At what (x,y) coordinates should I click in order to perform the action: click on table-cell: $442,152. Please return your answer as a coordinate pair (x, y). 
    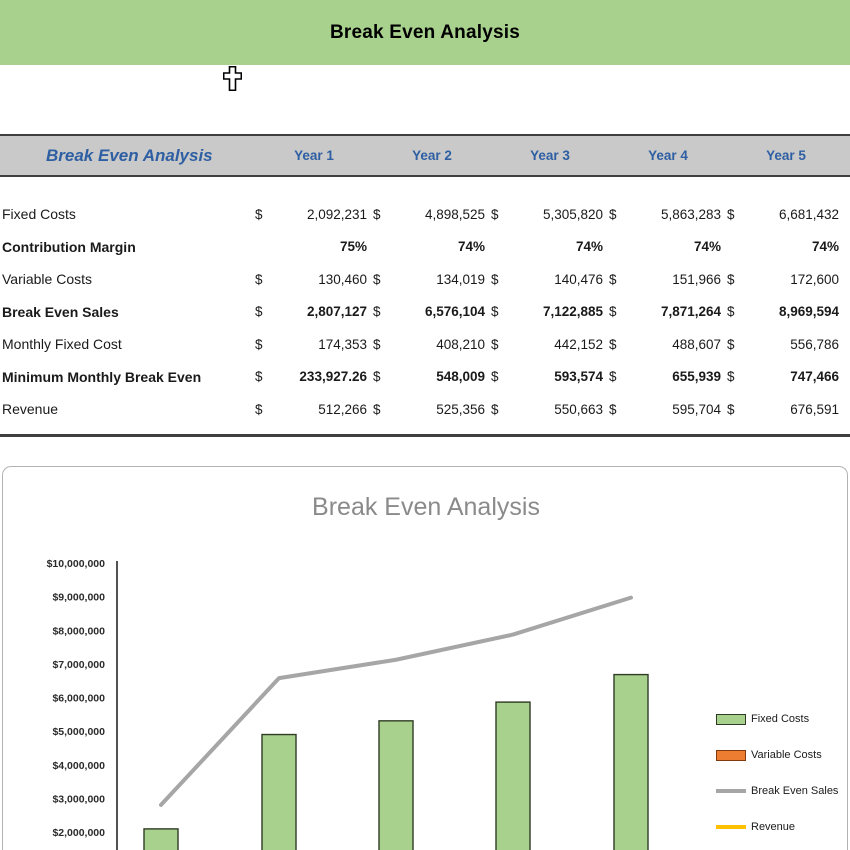
    Looking at the image, I should click on (550, 344).